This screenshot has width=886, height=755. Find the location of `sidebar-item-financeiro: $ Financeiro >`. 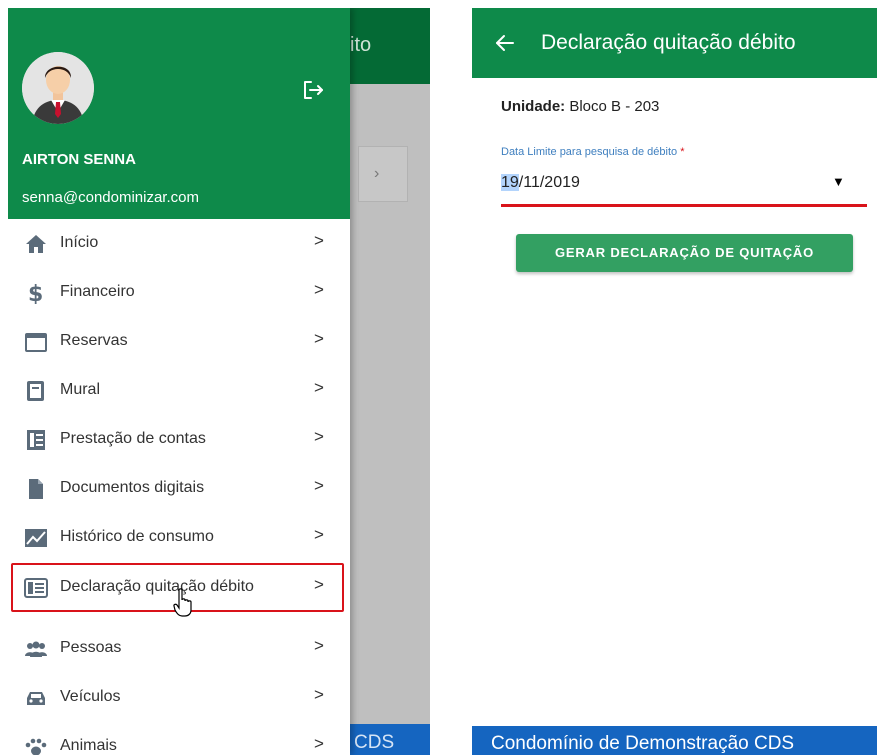

sidebar-item-financeiro: $ Financeiro > is located at coordinates (179, 292).